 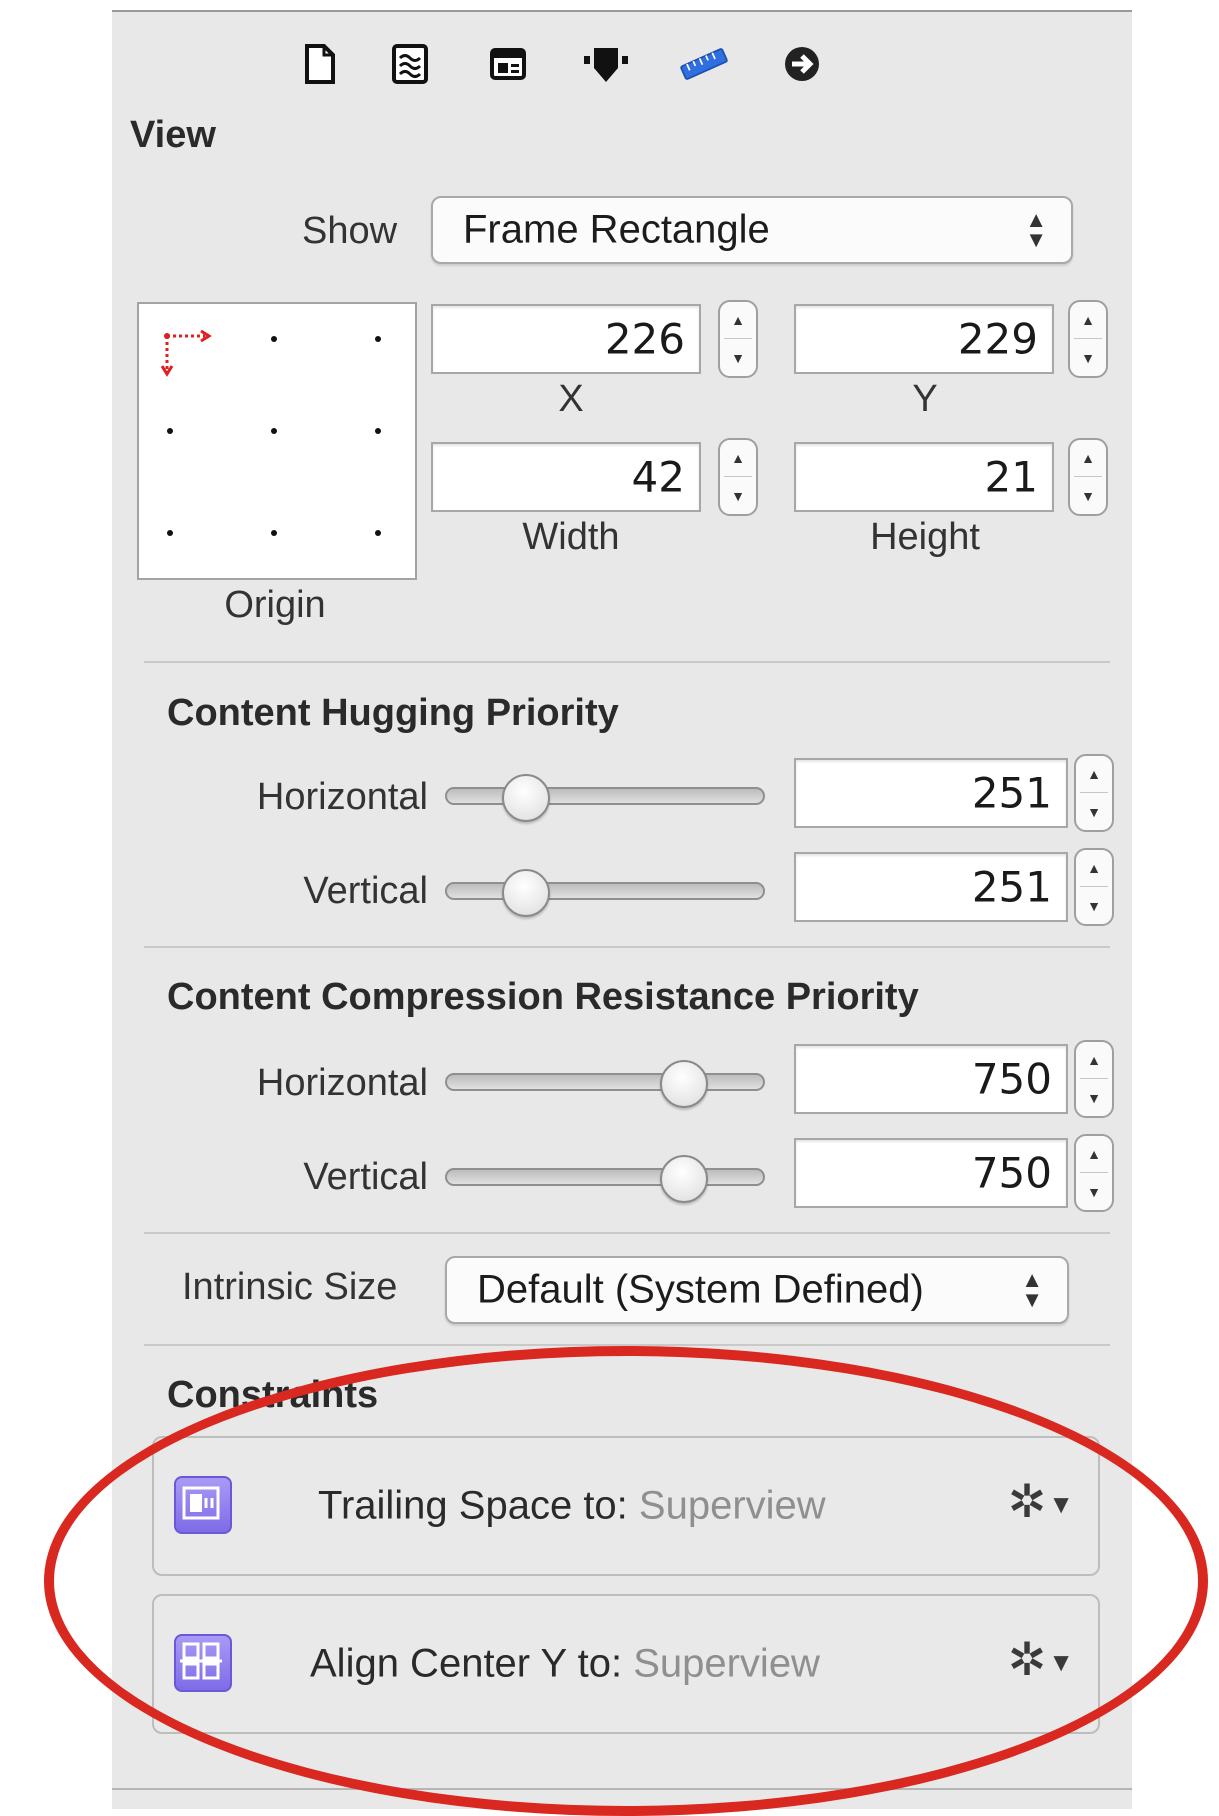 I want to click on width-stepper: ▲ ▼, so click(x=738, y=477).